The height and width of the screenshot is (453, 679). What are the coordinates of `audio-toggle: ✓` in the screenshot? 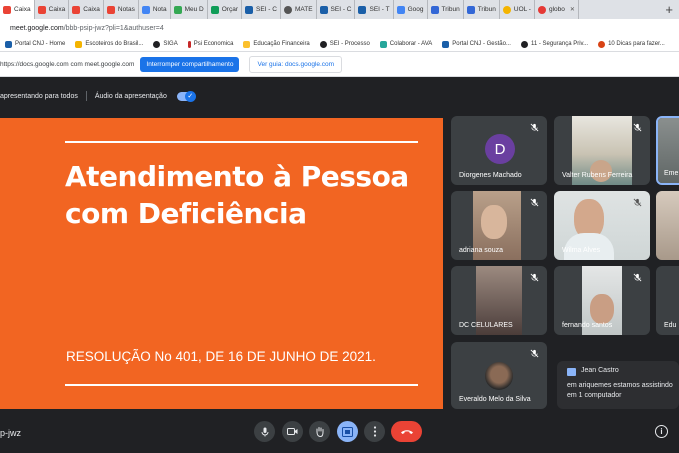 It's located at (186, 96).